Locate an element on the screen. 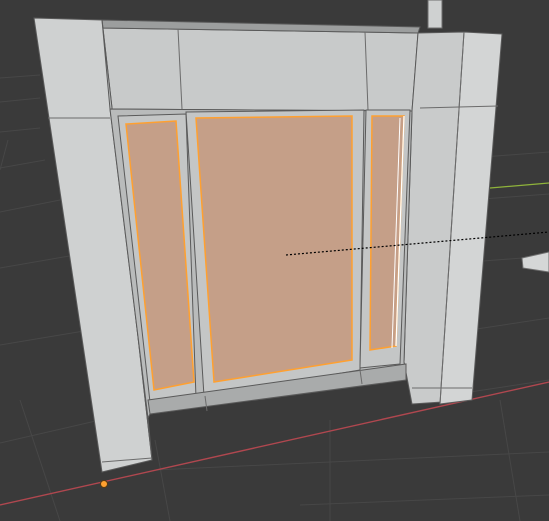 This screenshot has width=549, height=521. origin-point-icon is located at coordinates (104, 484).